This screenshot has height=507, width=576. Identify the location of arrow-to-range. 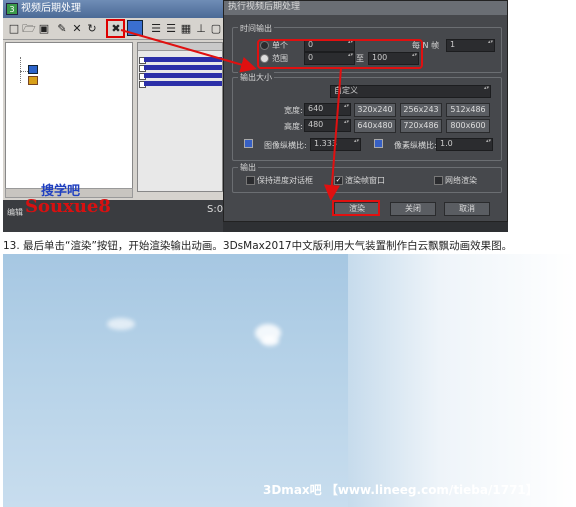
(188, 51).